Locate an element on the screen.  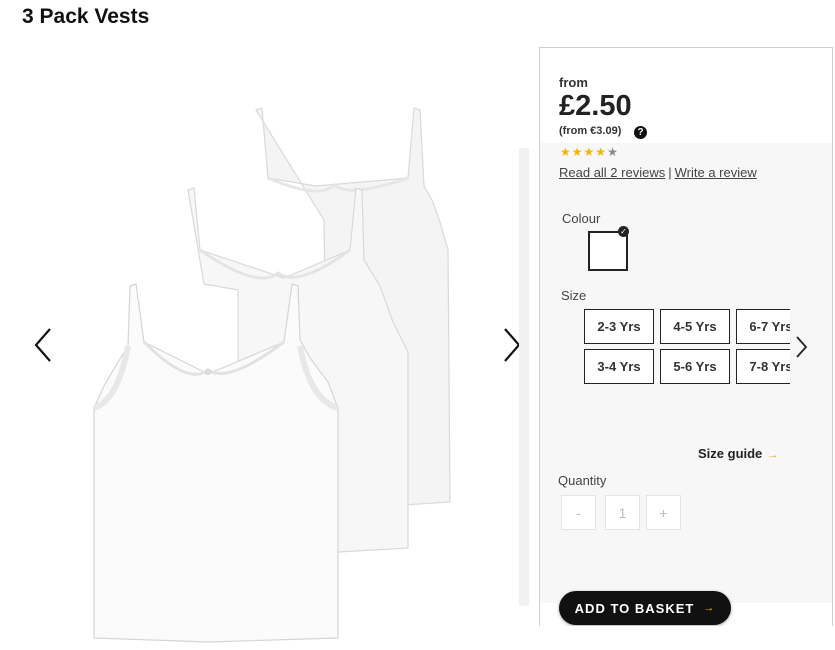
add-to-basket-label: ADD TO BASKET is located at coordinates (634, 608).